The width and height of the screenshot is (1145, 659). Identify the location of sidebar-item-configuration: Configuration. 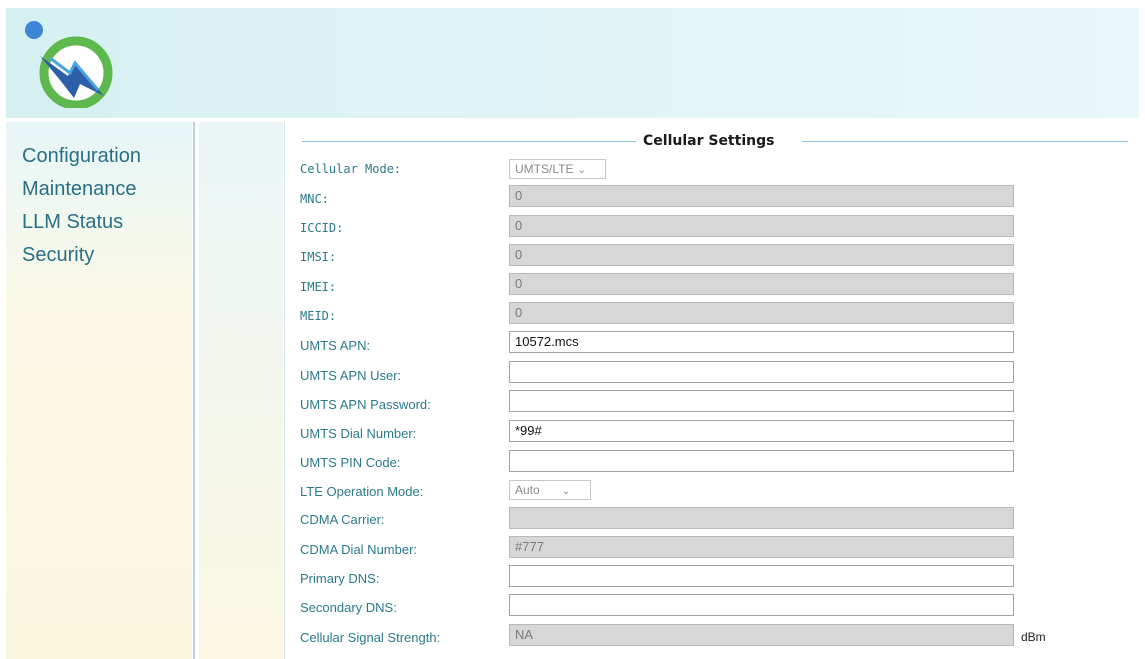
(107, 156).